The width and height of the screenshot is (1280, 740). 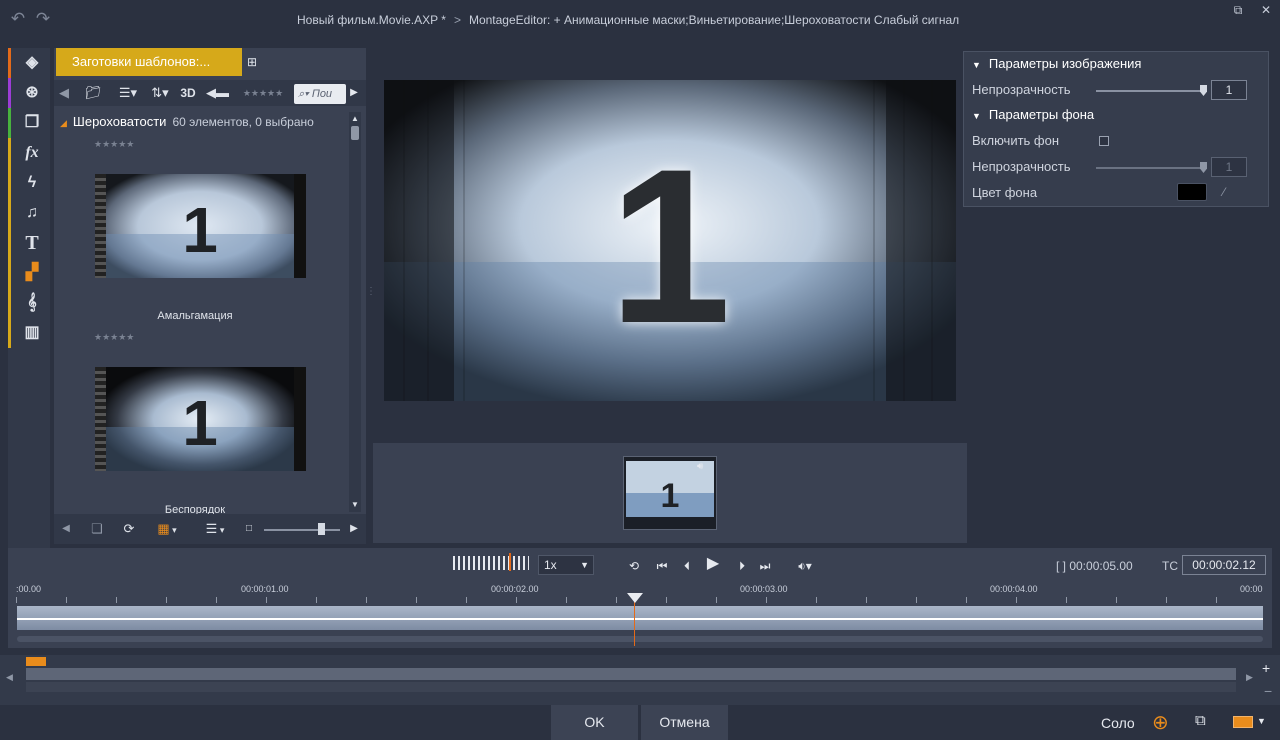 What do you see at coordinates (742, 566) in the screenshot?
I see `step-forward-icon: ⏵︎` at bounding box center [742, 566].